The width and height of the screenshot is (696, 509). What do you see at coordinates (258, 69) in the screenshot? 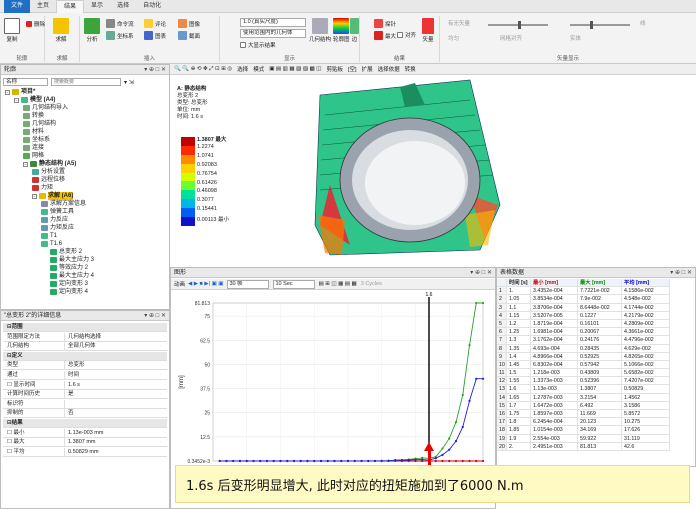
I see `mode-button: 模式` at bounding box center [258, 69].